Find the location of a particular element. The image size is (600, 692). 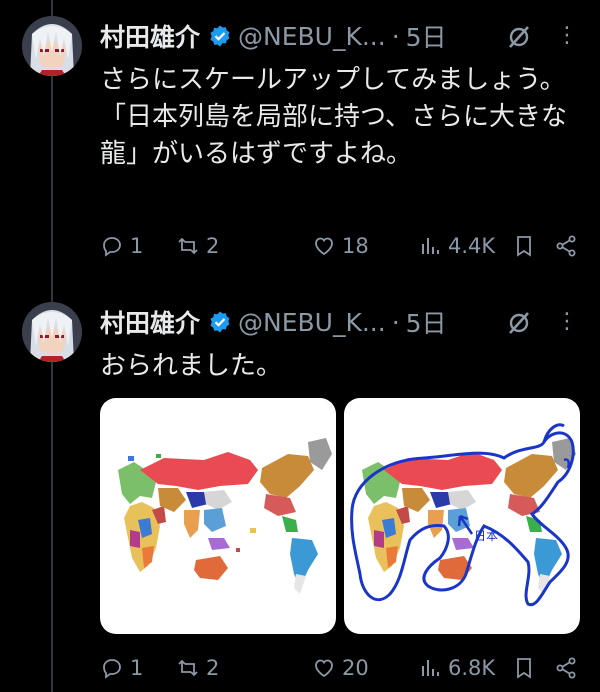

japan-label: 日本 is located at coordinates (486, 536).